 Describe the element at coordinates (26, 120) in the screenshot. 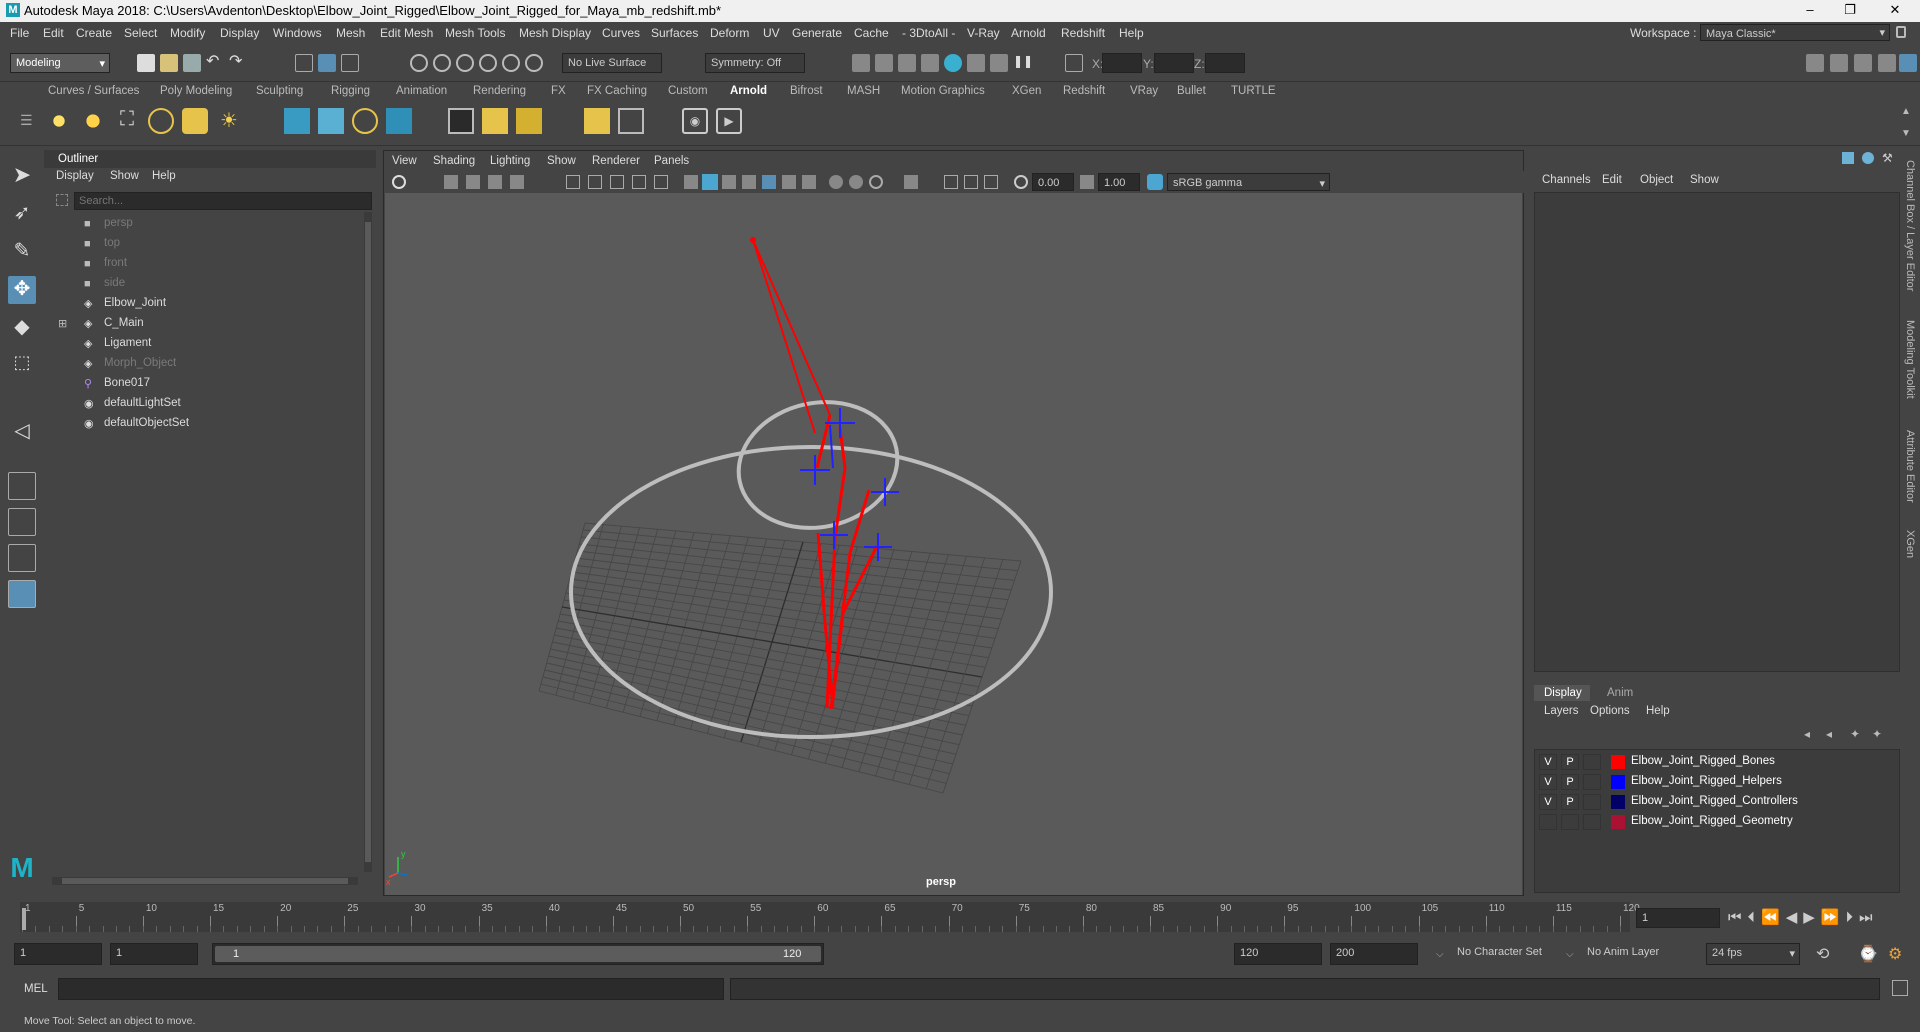

I see `shelf-menu-icon: ☰` at that location.